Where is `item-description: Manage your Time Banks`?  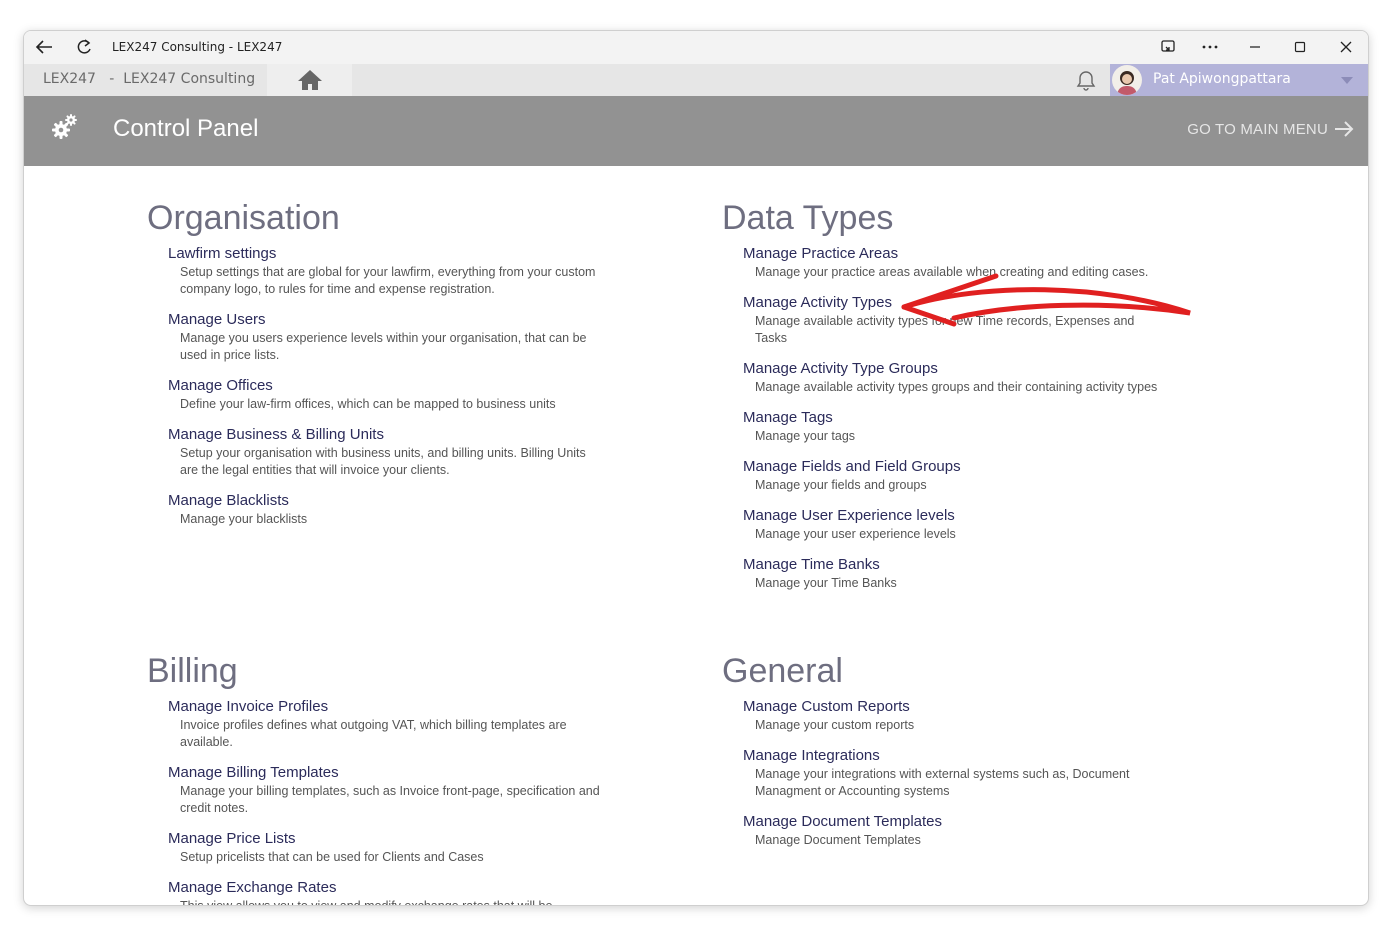
item-description: Manage your Time Banks is located at coordinates (826, 583).